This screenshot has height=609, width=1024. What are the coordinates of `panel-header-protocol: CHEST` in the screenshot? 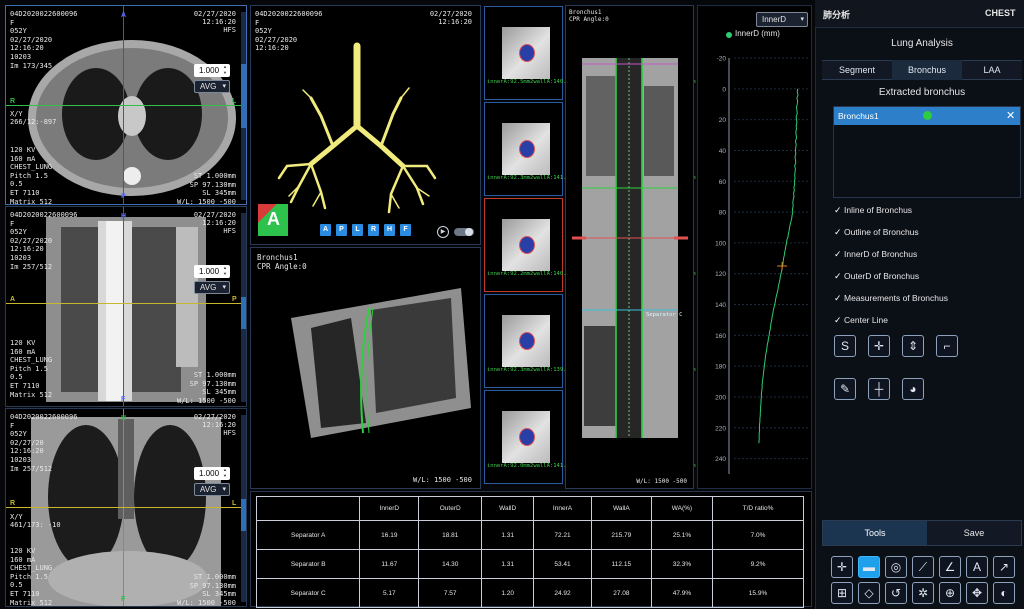 It's located at (1000, 13).